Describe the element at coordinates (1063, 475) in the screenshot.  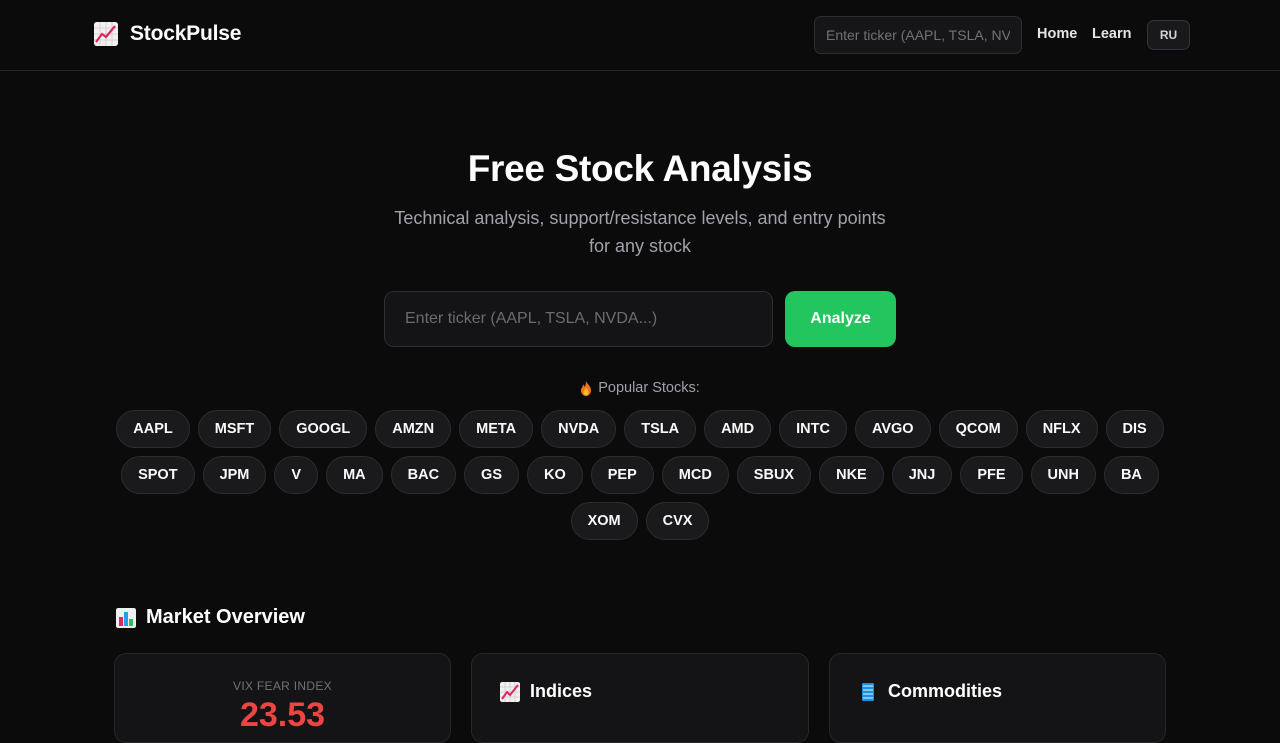
I see `ticker-chip-unh: UNH` at that location.